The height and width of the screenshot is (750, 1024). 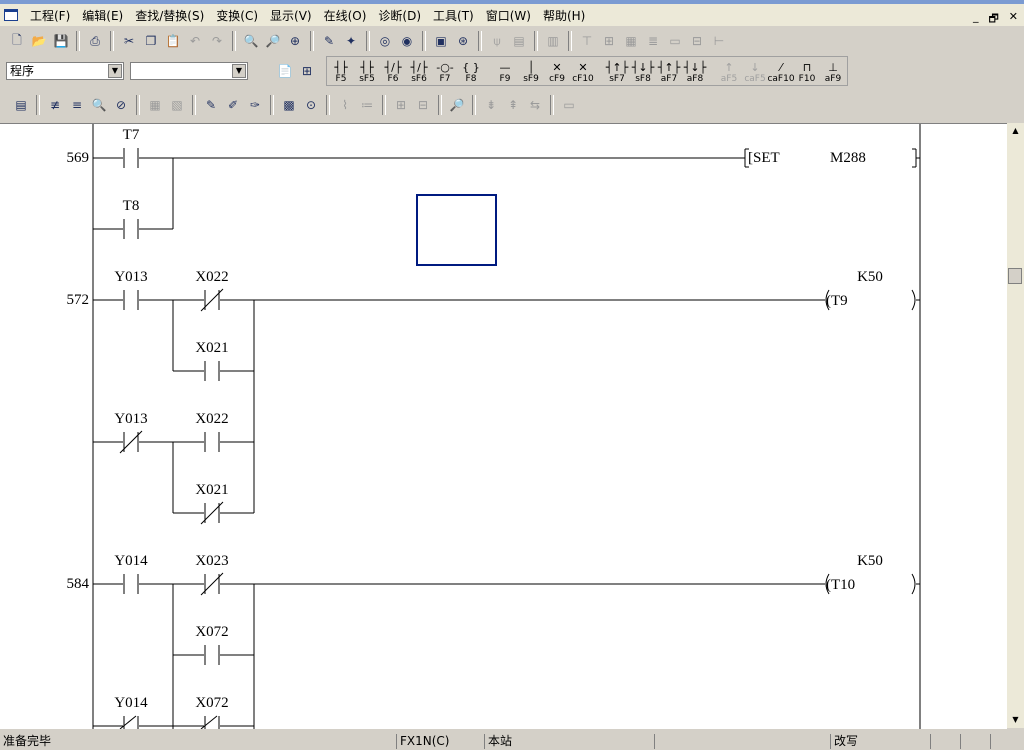 I want to click on cross-reference-icon: ▩, so click(x=289, y=105).